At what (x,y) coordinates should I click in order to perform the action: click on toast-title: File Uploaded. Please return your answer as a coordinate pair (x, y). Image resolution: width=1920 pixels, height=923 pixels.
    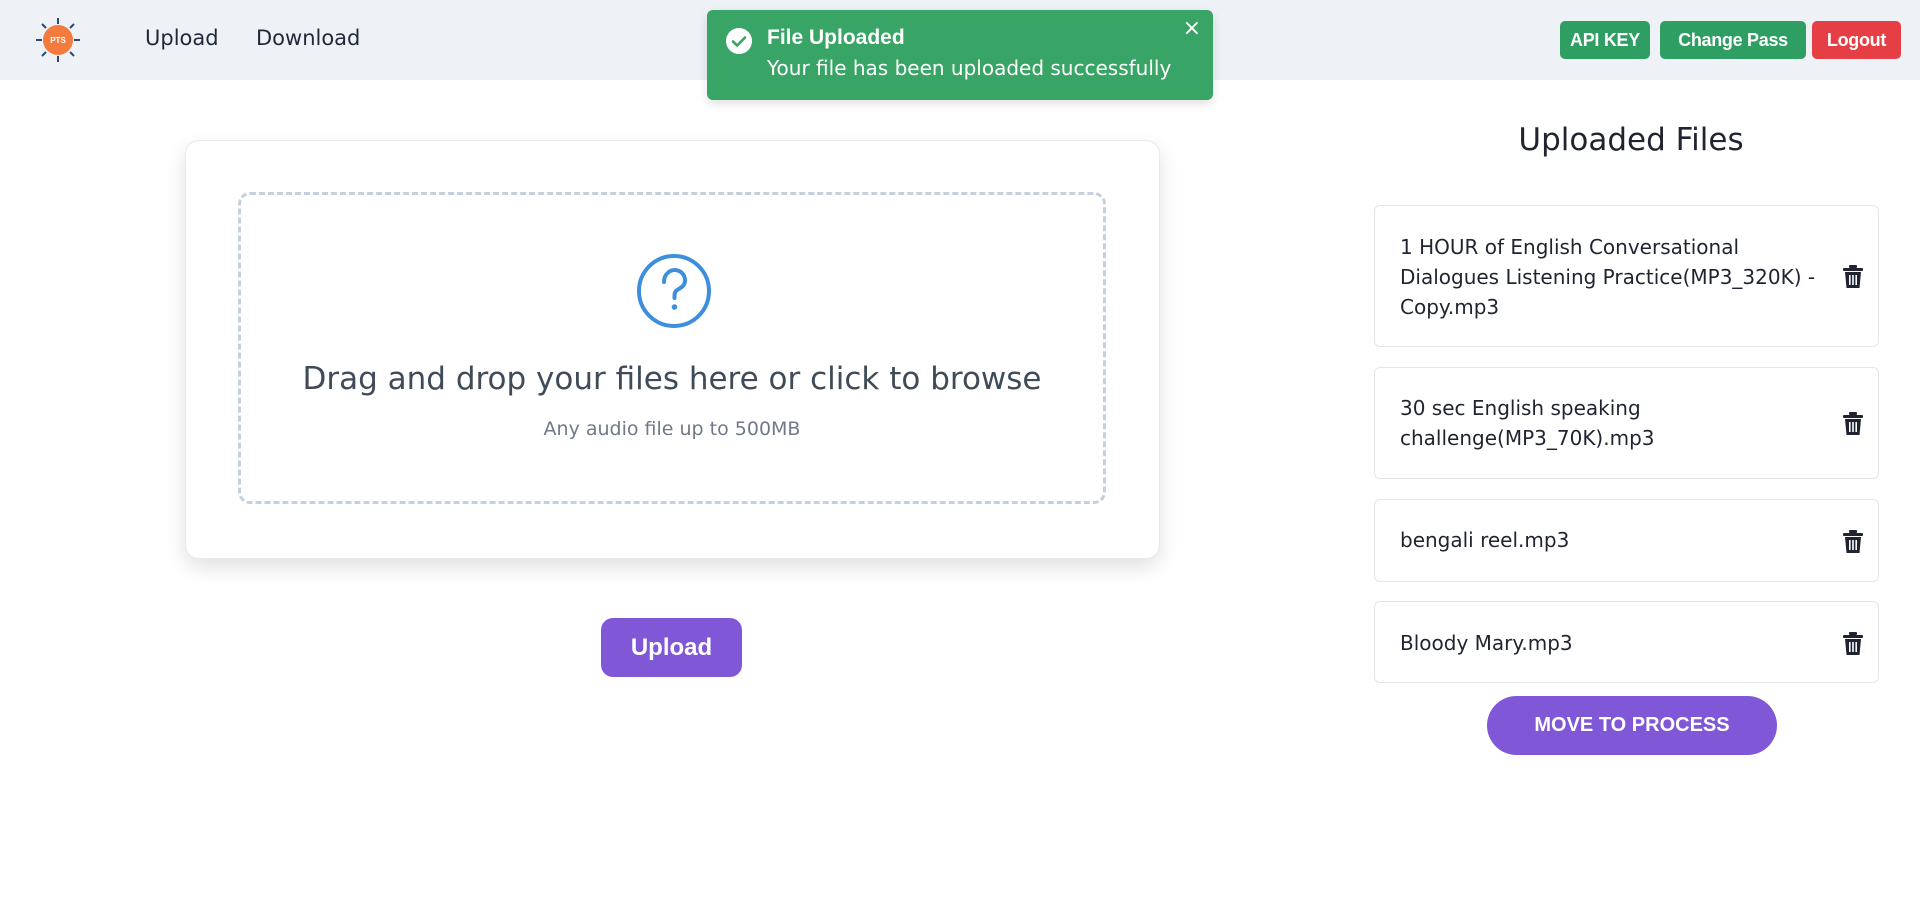
    Looking at the image, I should click on (836, 37).